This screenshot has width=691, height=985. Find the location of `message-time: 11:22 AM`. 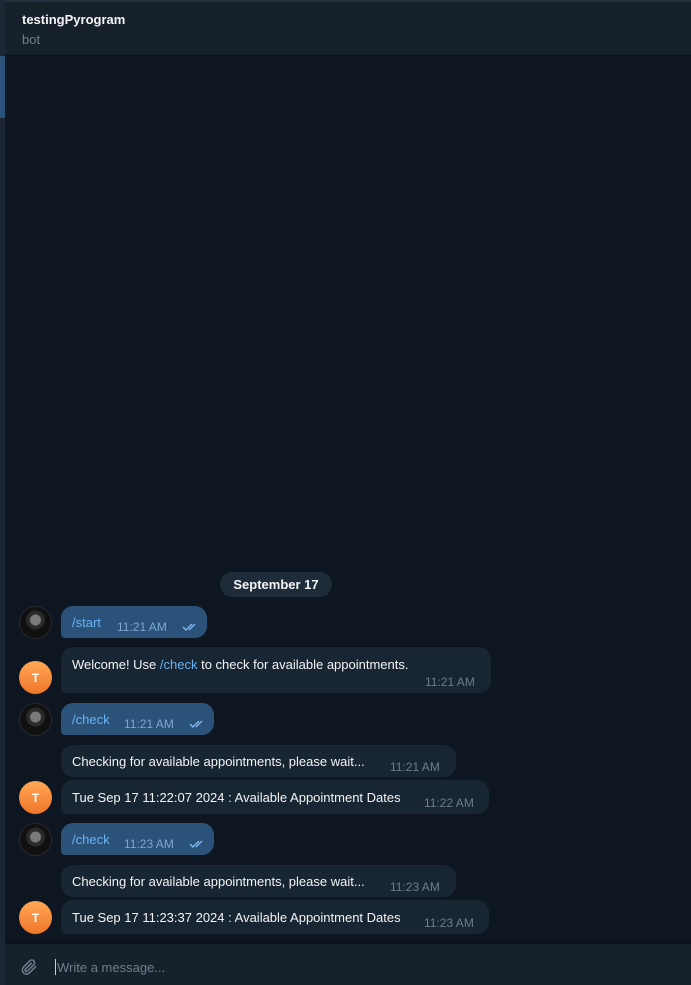

message-time: 11:22 AM is located at coordinates (449, 803).